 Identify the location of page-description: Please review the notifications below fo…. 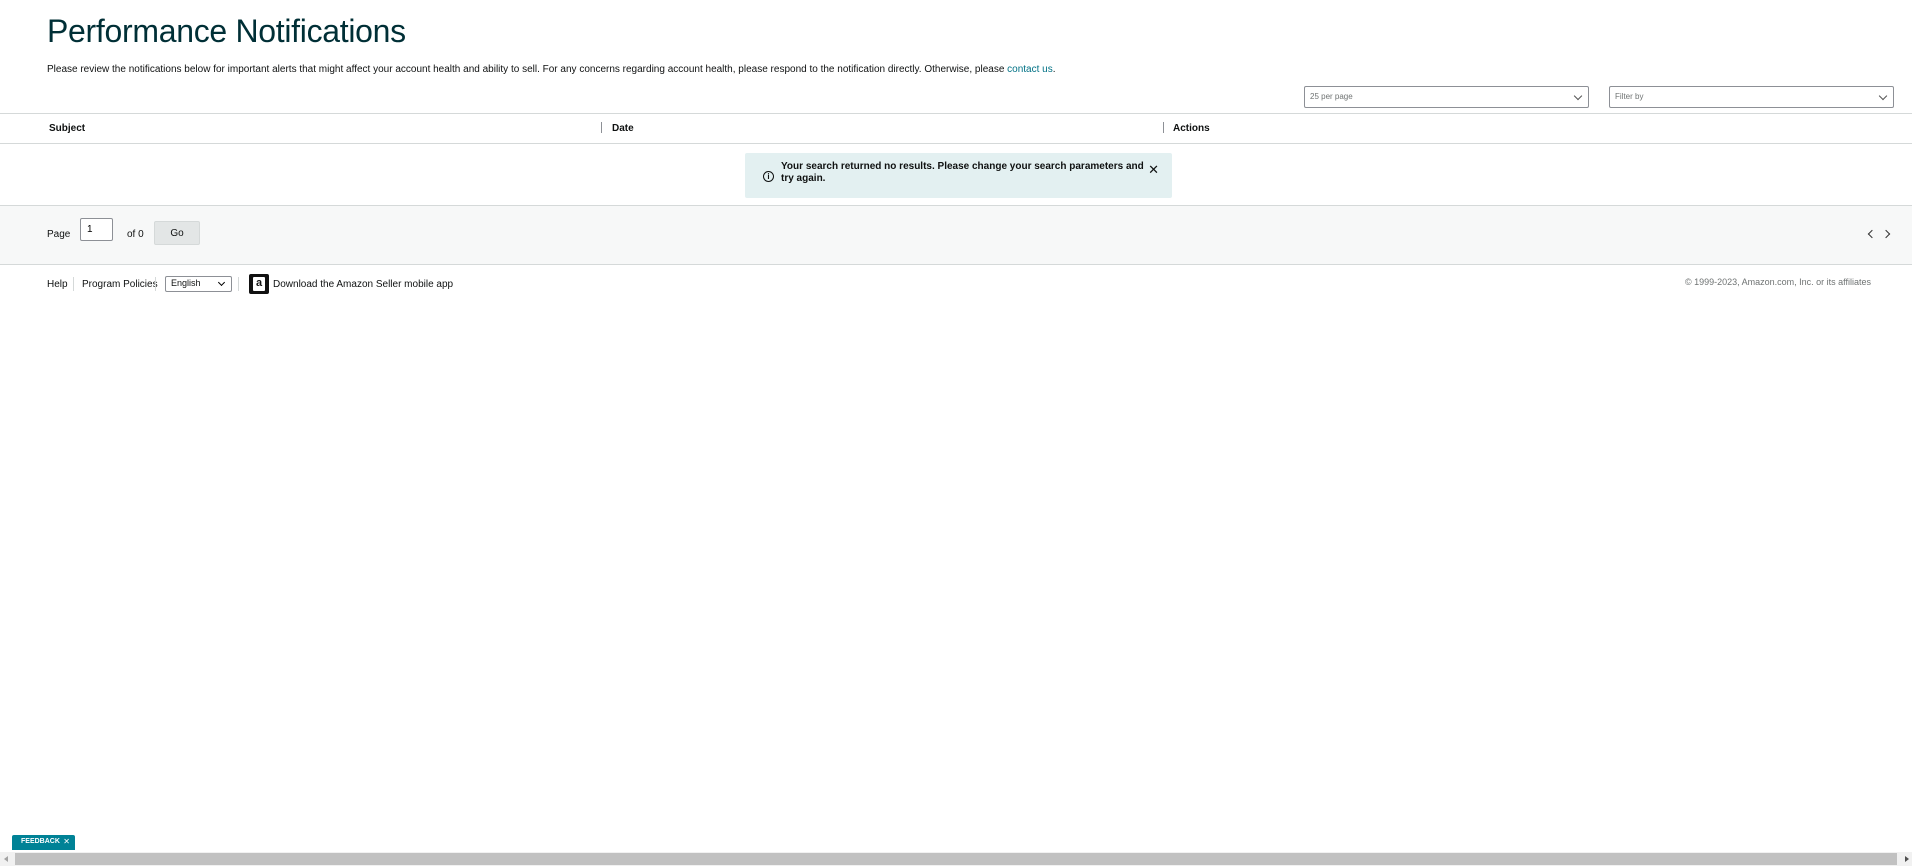
(979, 69).